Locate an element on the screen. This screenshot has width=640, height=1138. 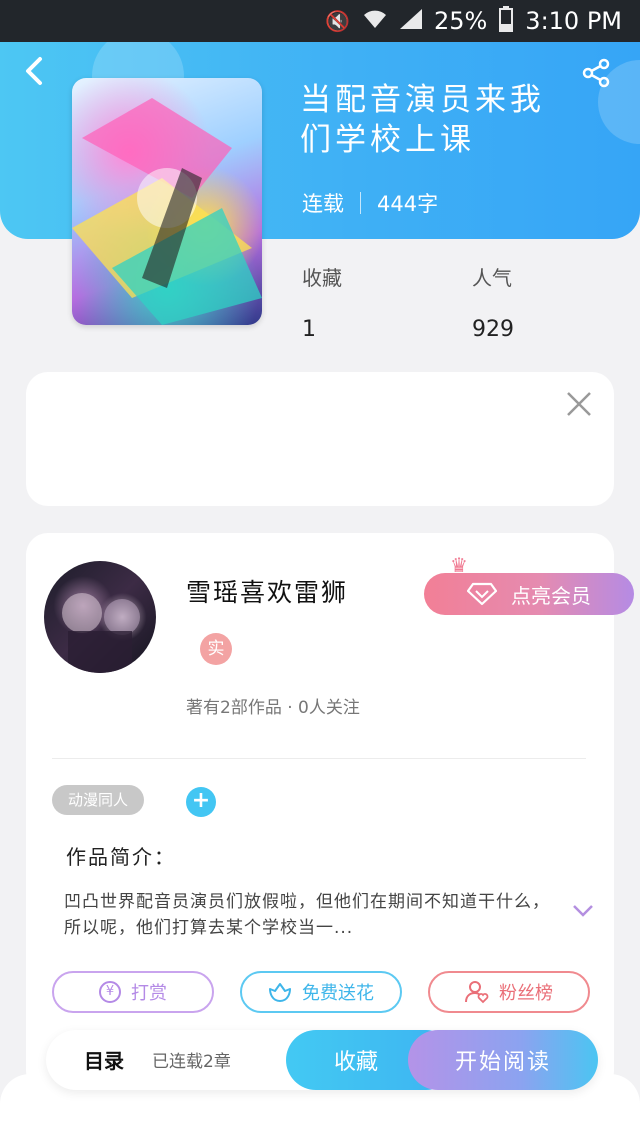
yen-icon: ¥ is located at coordinates (110, 992).